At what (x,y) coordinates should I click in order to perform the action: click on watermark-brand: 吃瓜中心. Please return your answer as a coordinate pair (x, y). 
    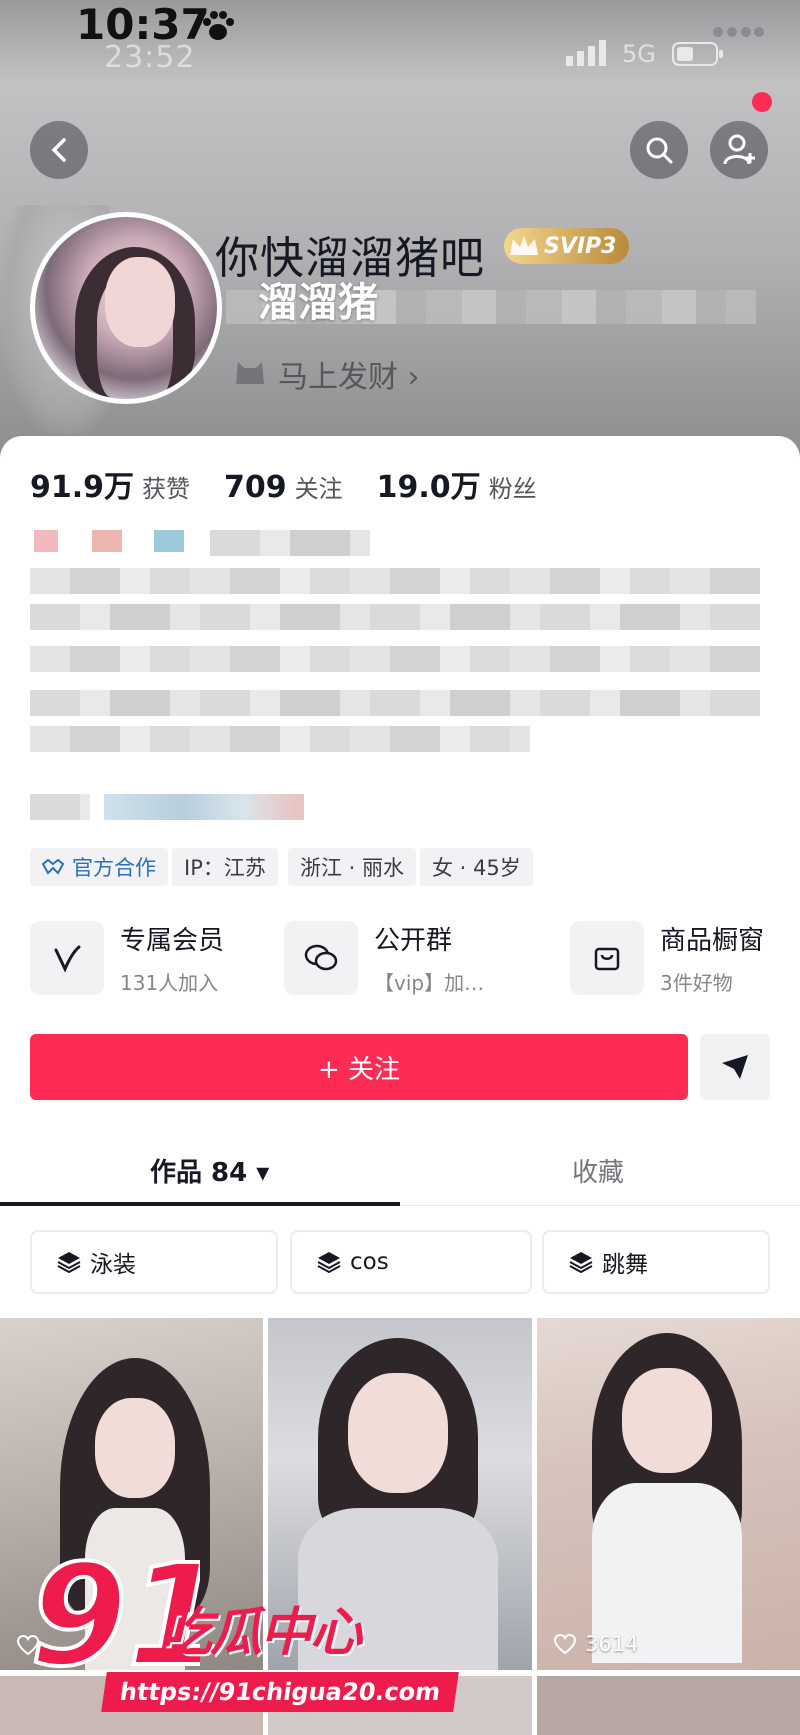
    Looking at the image, I should click on (261, 1633).